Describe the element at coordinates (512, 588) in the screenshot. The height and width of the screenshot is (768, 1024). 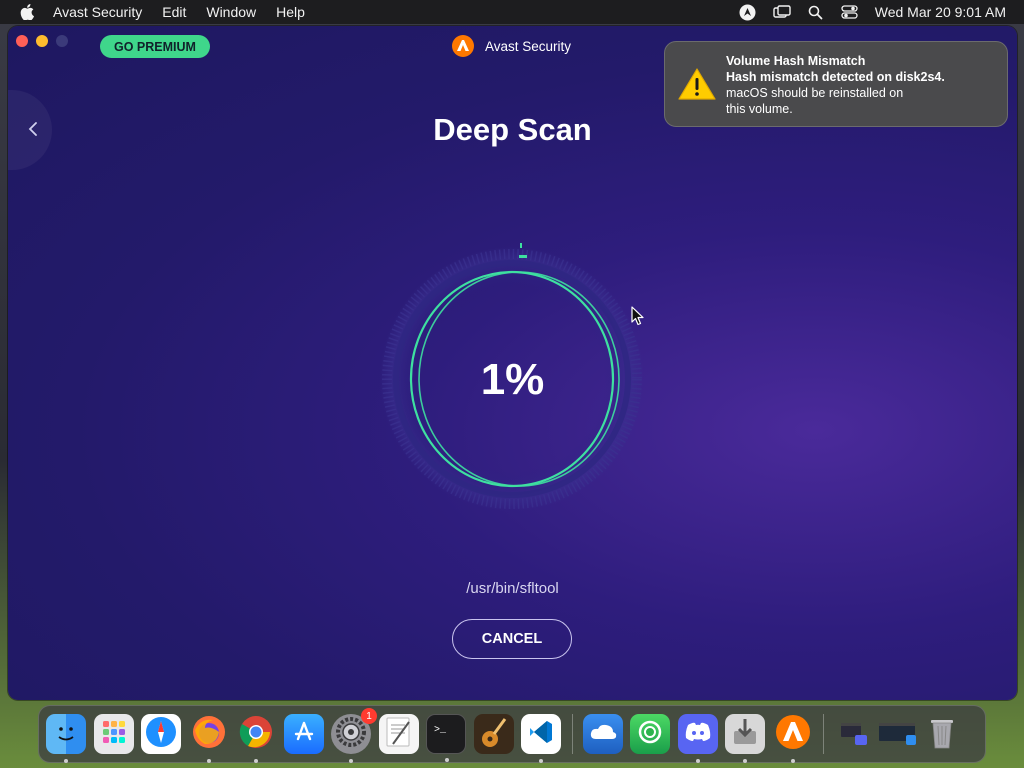
I see `current-scan-file: /usr/bin/sfltool` at that location.